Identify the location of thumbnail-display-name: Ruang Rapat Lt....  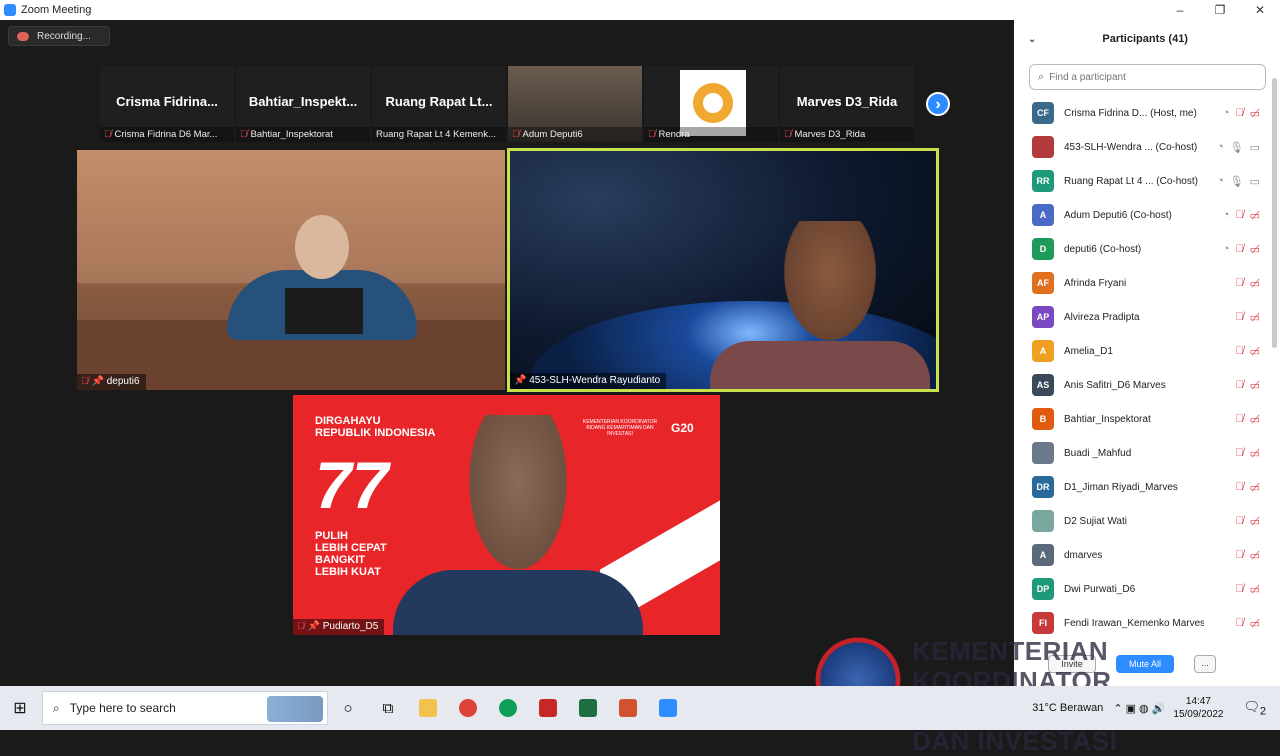
(439, 101).